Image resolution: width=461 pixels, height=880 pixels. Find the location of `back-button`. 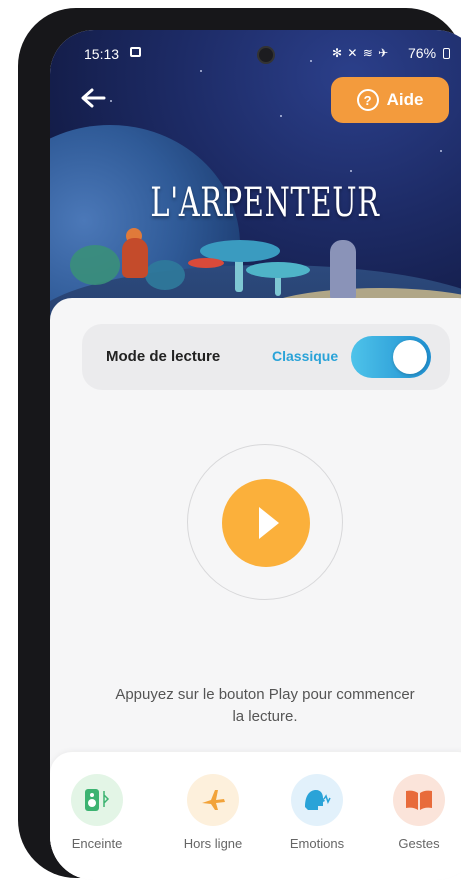

back-button is located at coordinates (96, 98).